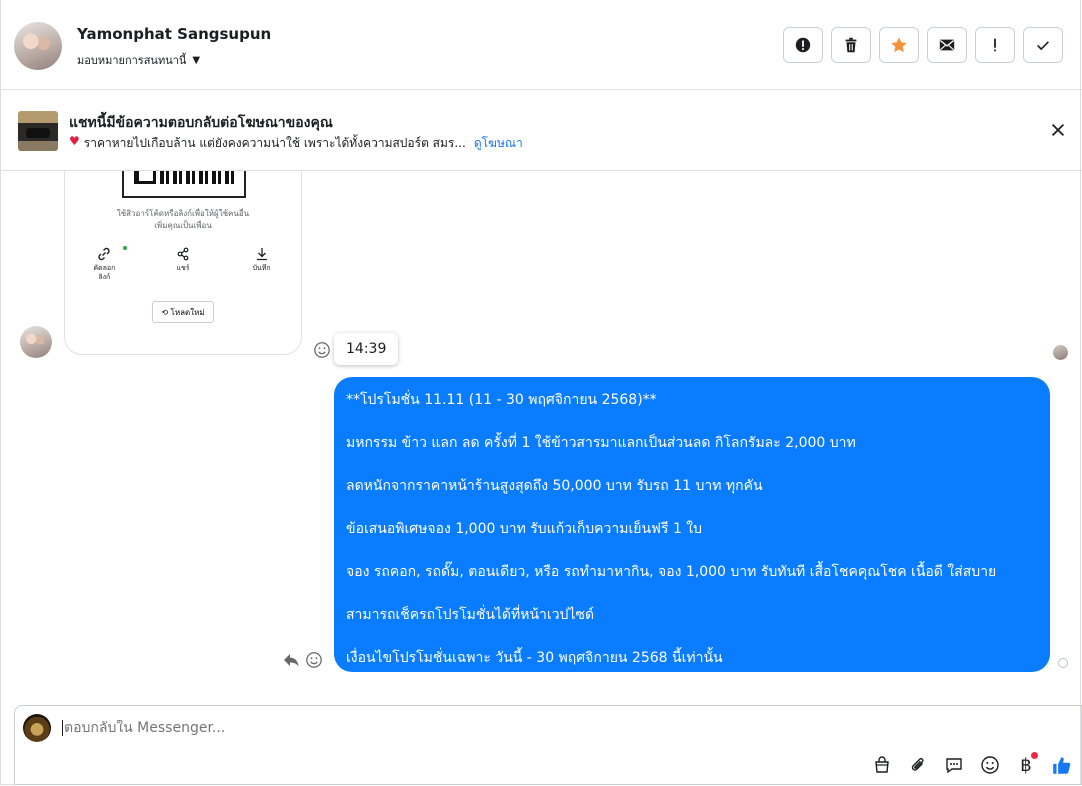  I want to click on banner-title: แชทนี้มีข้อความตอบกลับต่อโฆษณาของคุณ, so click(201, 123).